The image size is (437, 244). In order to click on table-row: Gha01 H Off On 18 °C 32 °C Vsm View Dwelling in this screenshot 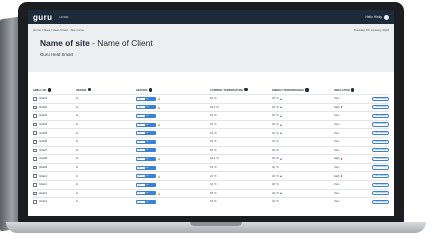, I will do `click(211, 98)`.